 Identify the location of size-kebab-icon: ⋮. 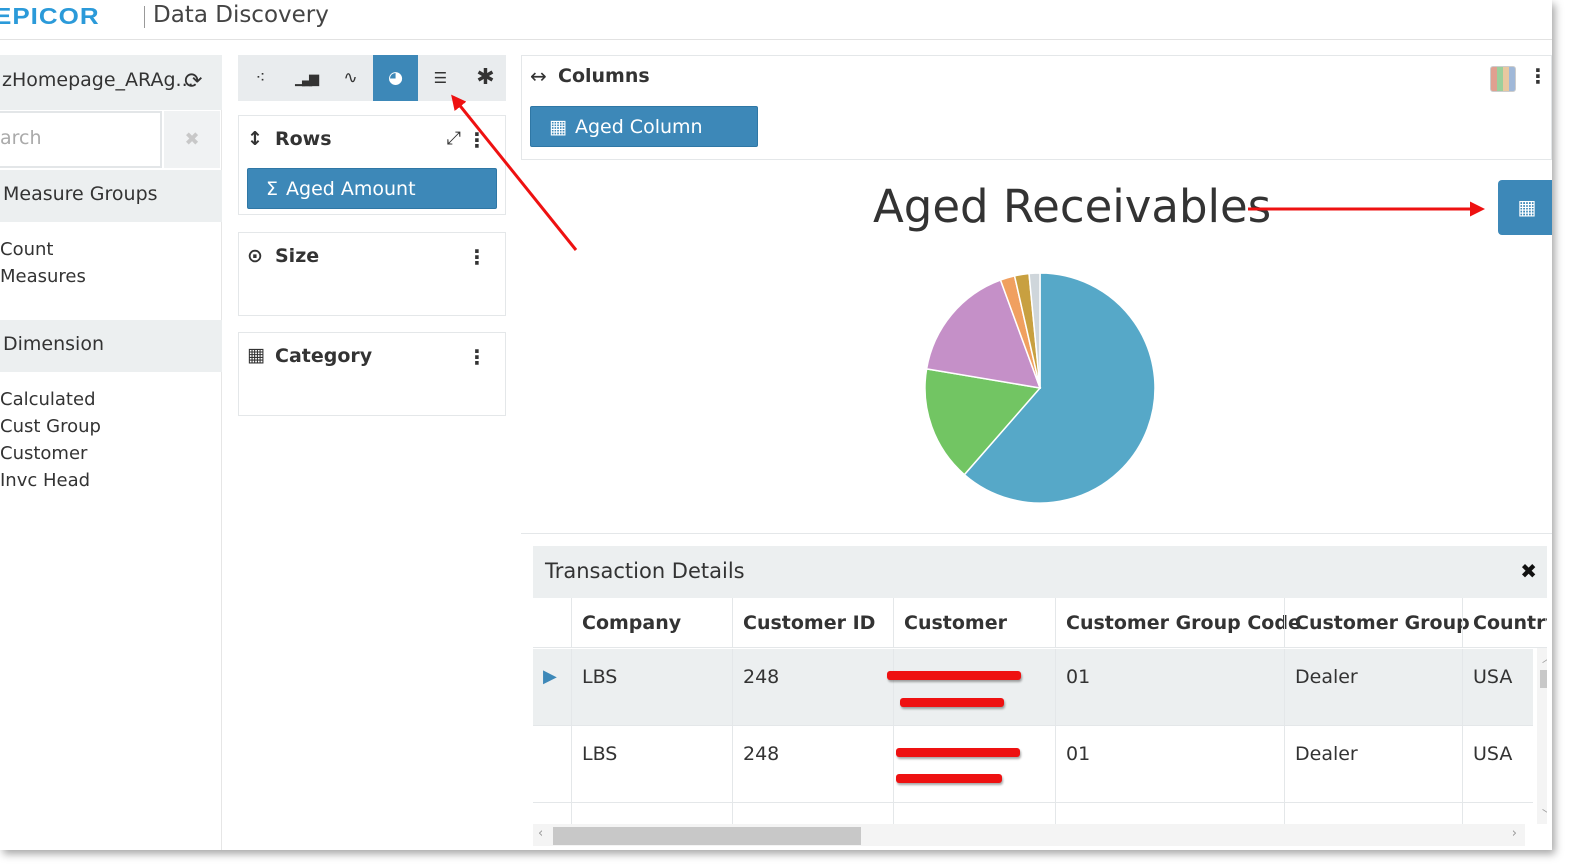
(477, 257).